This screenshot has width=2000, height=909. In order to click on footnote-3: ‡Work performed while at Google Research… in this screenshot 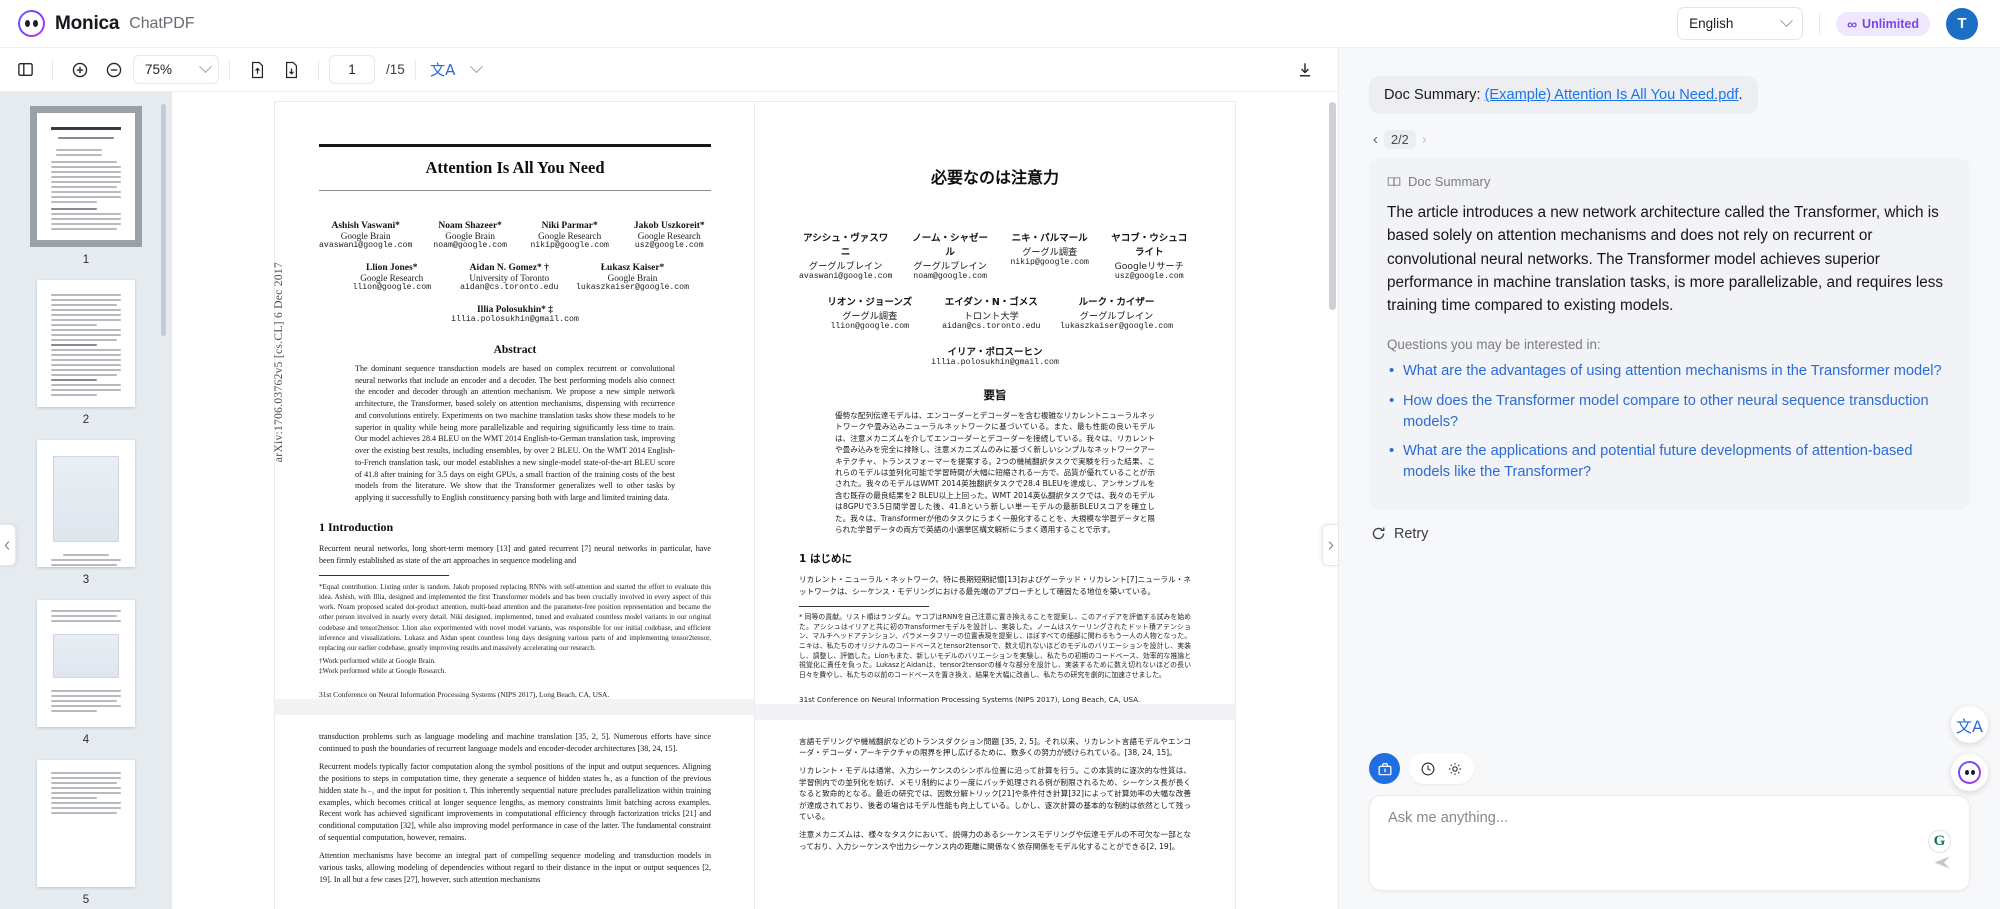, I will do `click(383, 670)`.